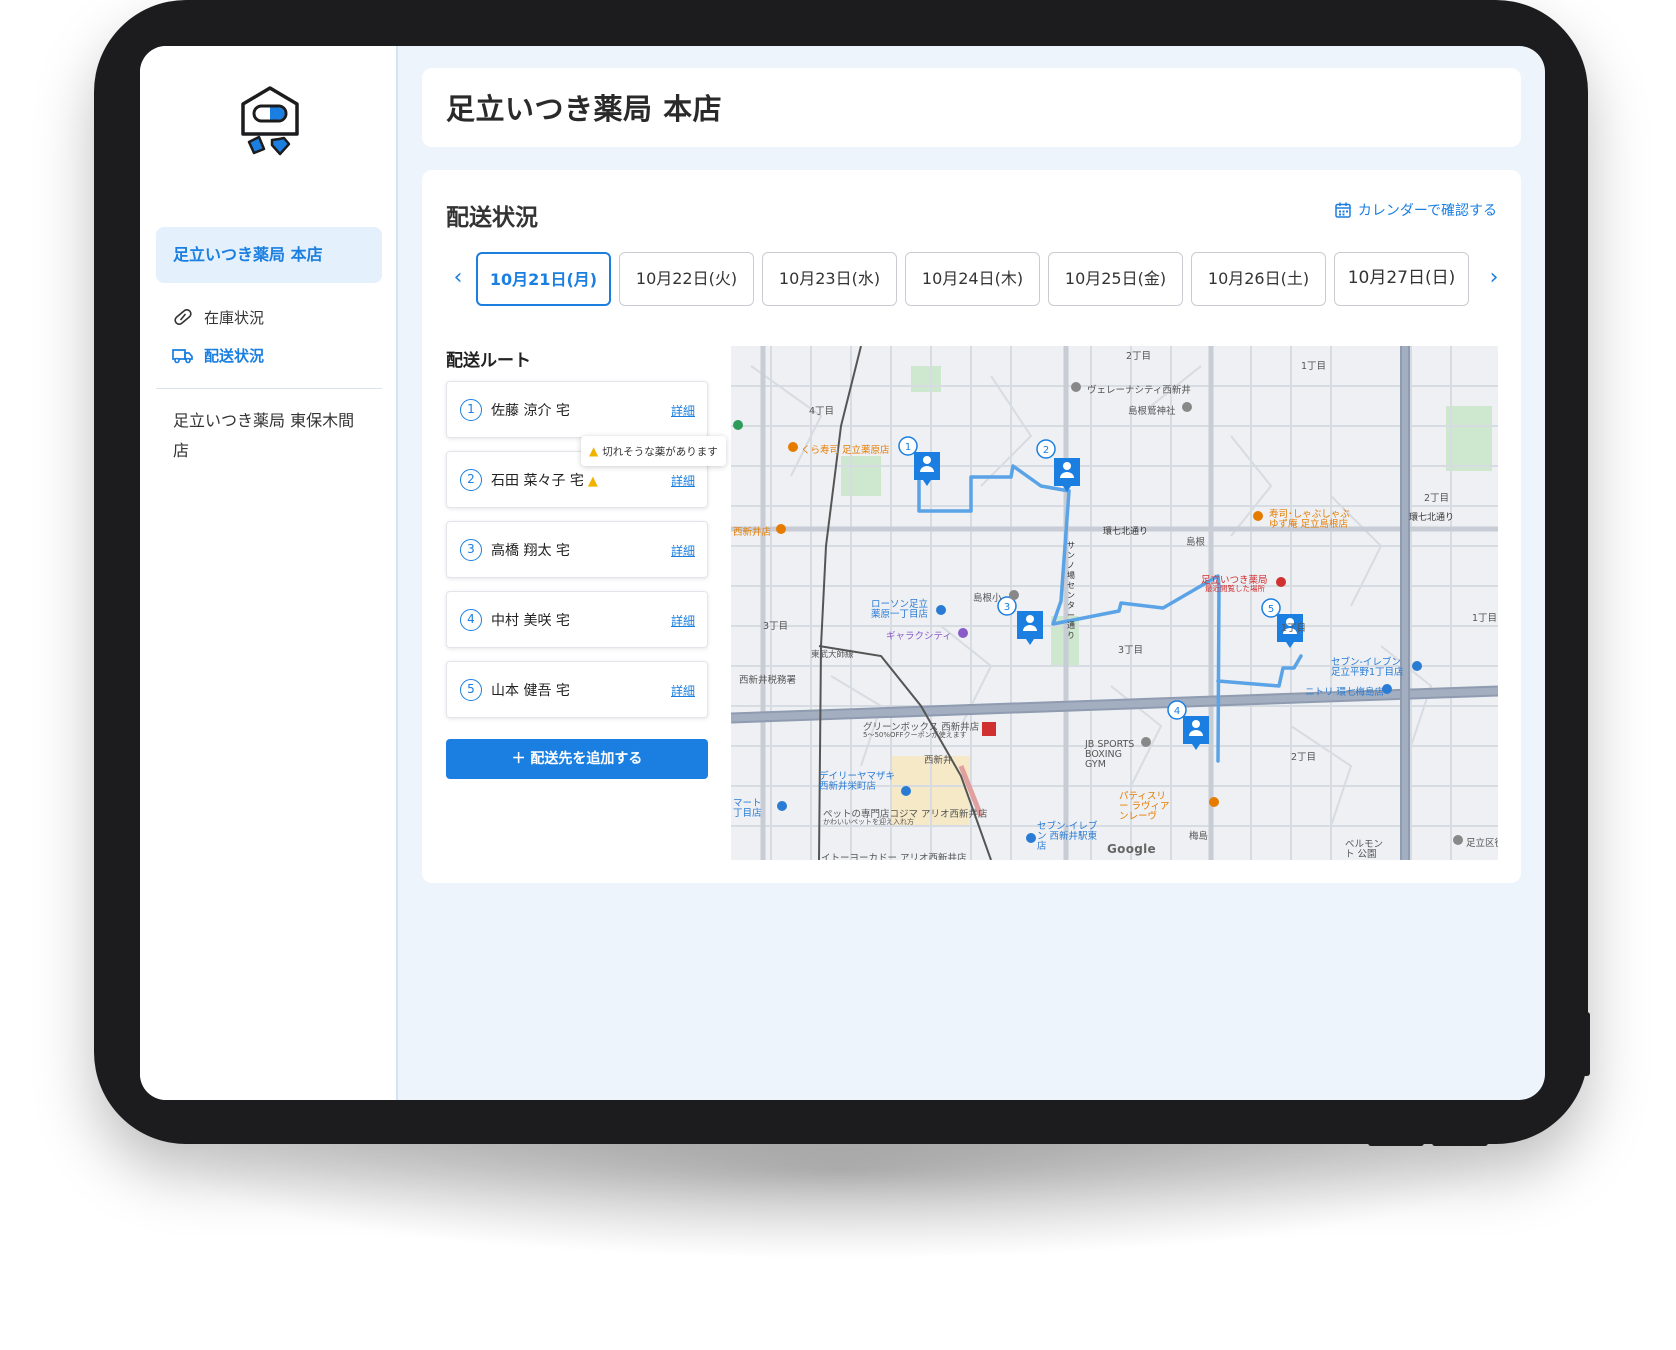 The width and height of the screenshot is (1676, 1350). I want to click on map-label: 5〜50%OFFクーポンが使えます, so click(915, 735).